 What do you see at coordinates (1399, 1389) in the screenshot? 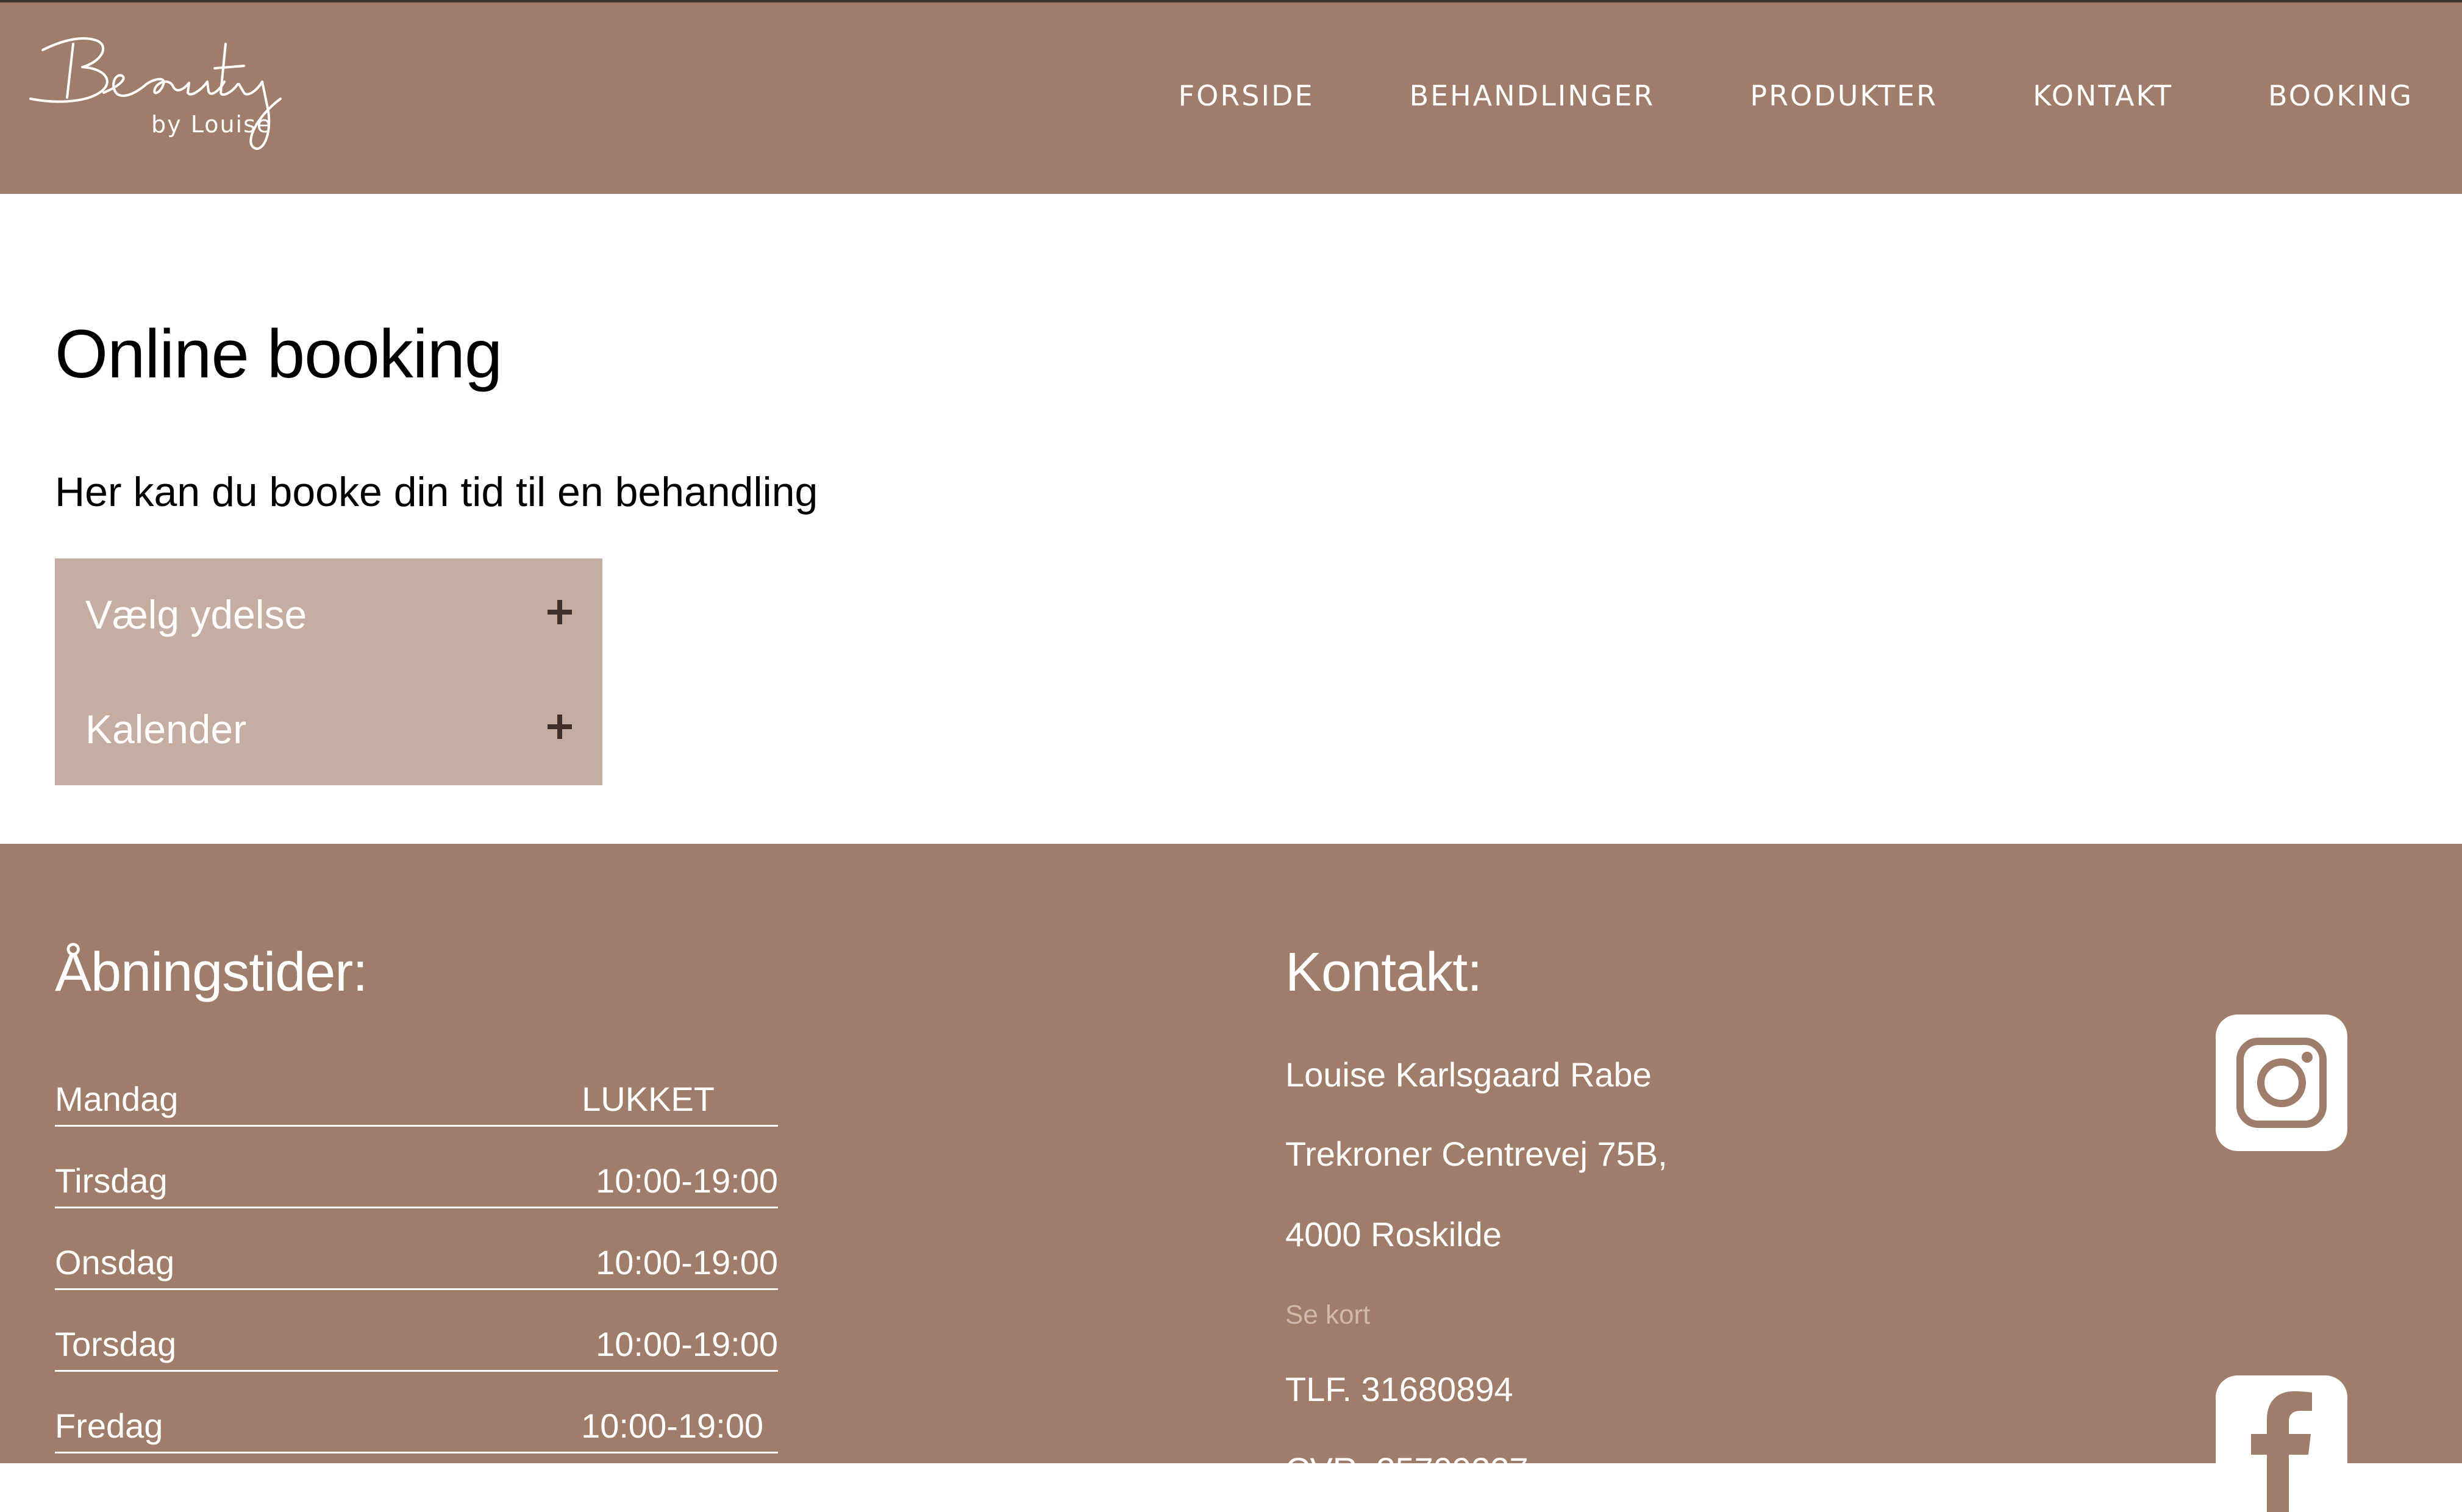
I see `contact-phone: TLF. 31680894` at bounding box center [1399, 1389].